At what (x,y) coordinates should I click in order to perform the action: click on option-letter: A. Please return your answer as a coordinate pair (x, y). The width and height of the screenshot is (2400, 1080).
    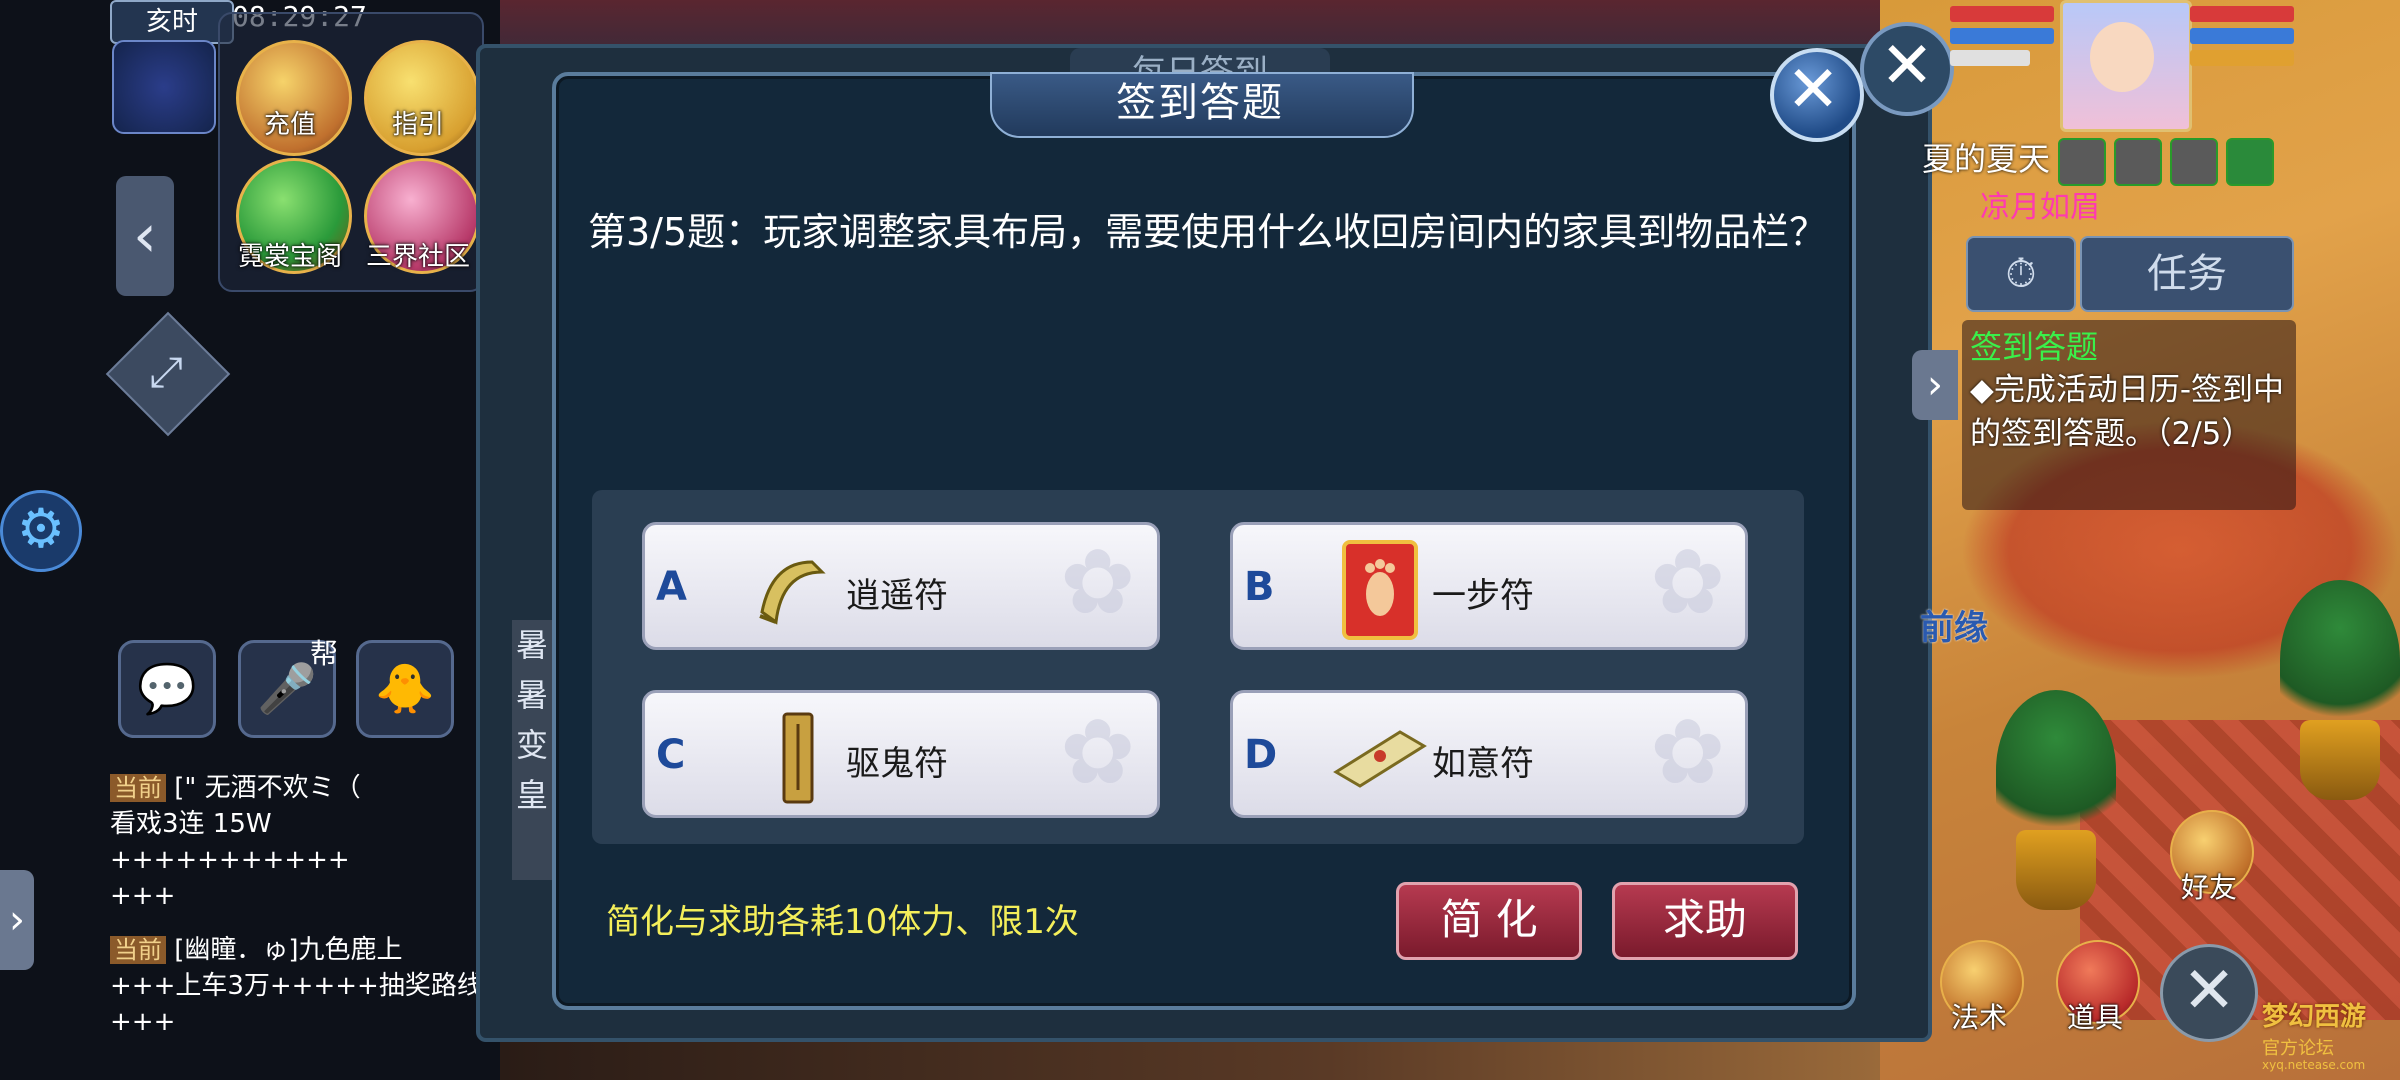
    Looking at the image, I should click on (671, 587).